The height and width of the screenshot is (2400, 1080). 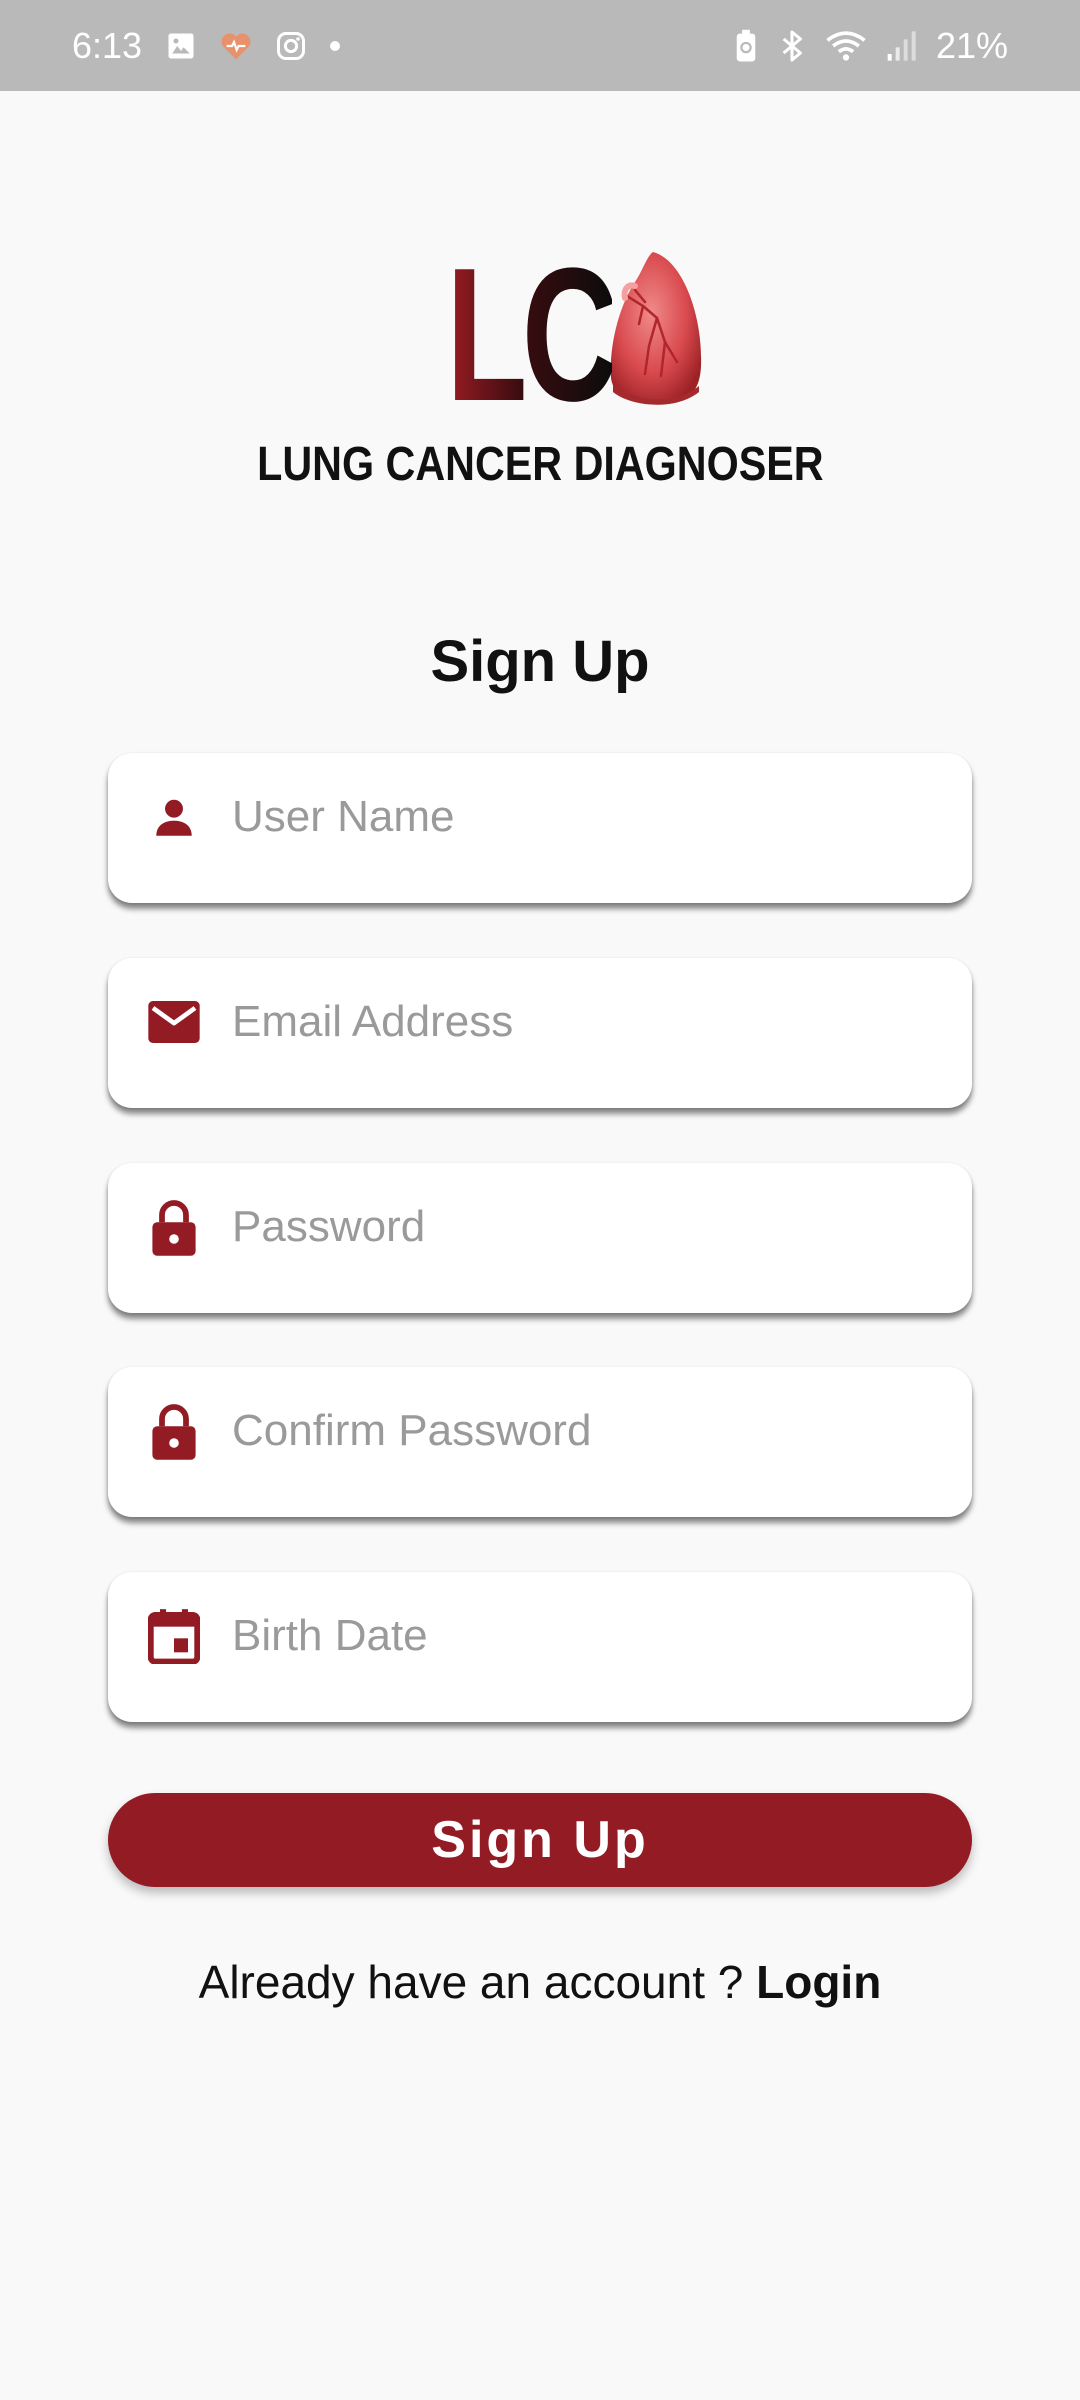 I want to click on login-link: Login, so click(x=818, y=1982).